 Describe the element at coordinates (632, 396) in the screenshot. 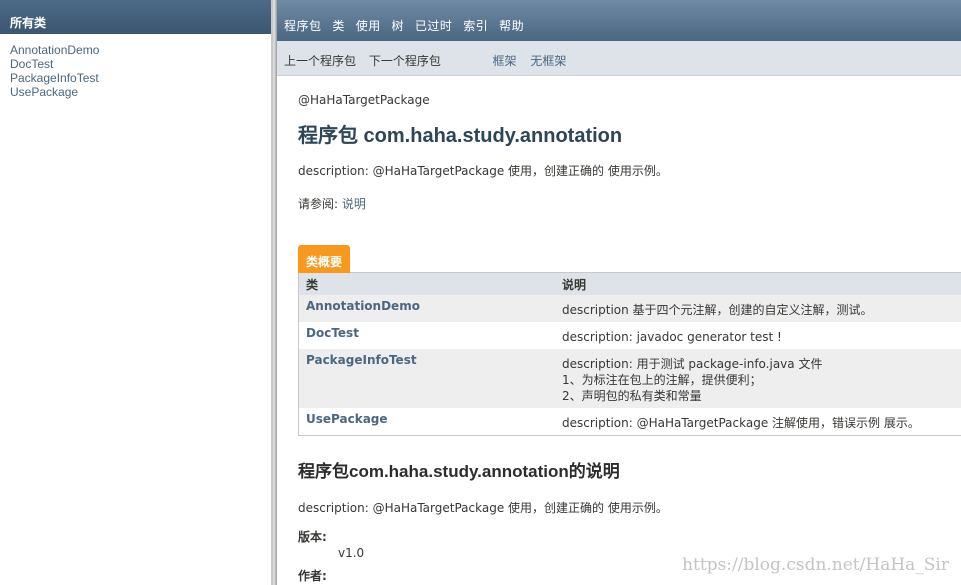

I see `class-desc-line: 2、声明包的私有类和常量` at that location.